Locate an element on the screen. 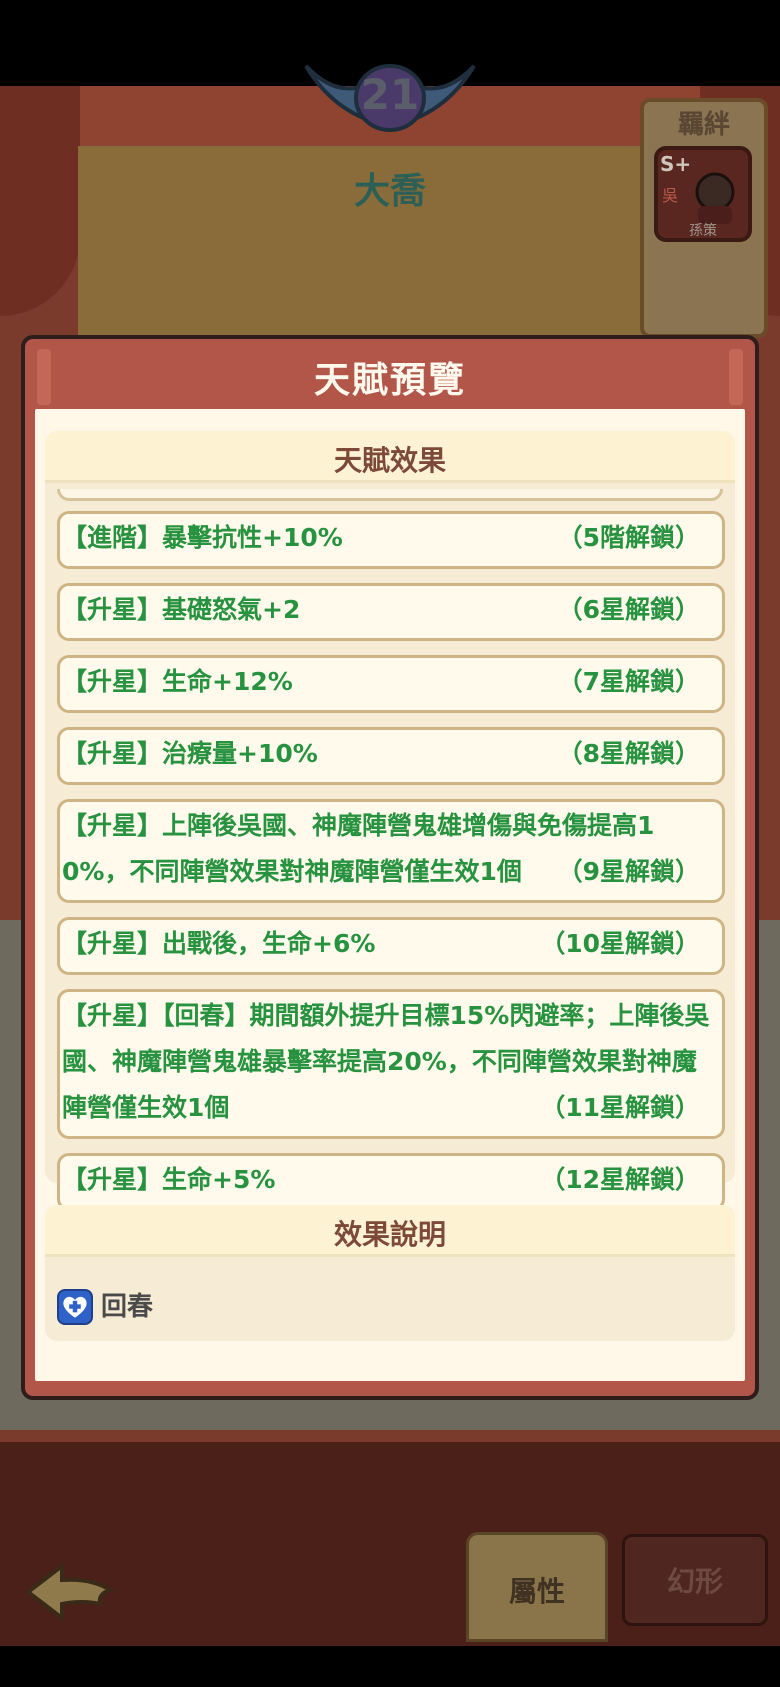 The height and width of the screenshot is (1687, 780). talent-row: 【升星】治療量+10% （8星解鎖） is located at coordinates (391, 756).